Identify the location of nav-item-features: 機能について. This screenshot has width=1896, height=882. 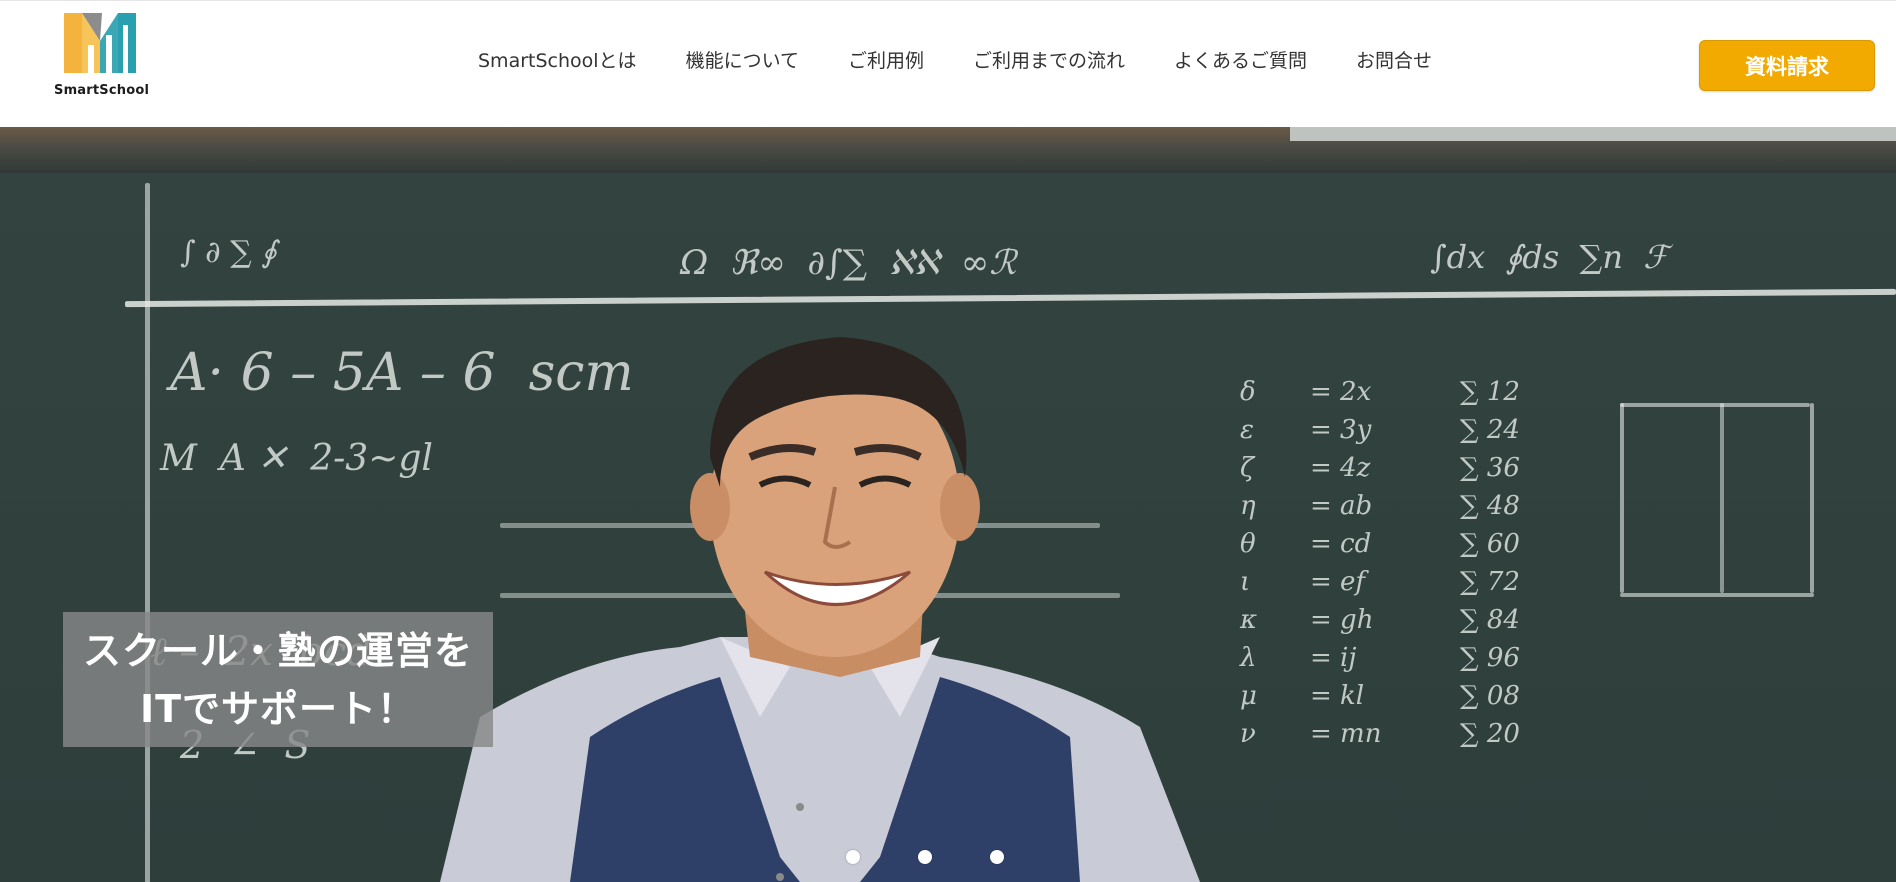
(742, 61).